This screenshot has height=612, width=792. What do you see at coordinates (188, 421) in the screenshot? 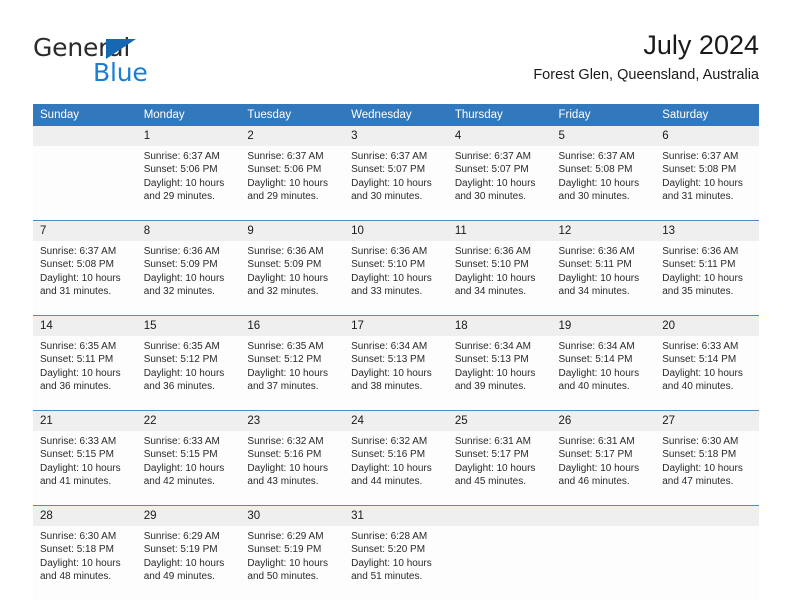
I see `day-number-cell: 22` at bounding box center [188, 421].